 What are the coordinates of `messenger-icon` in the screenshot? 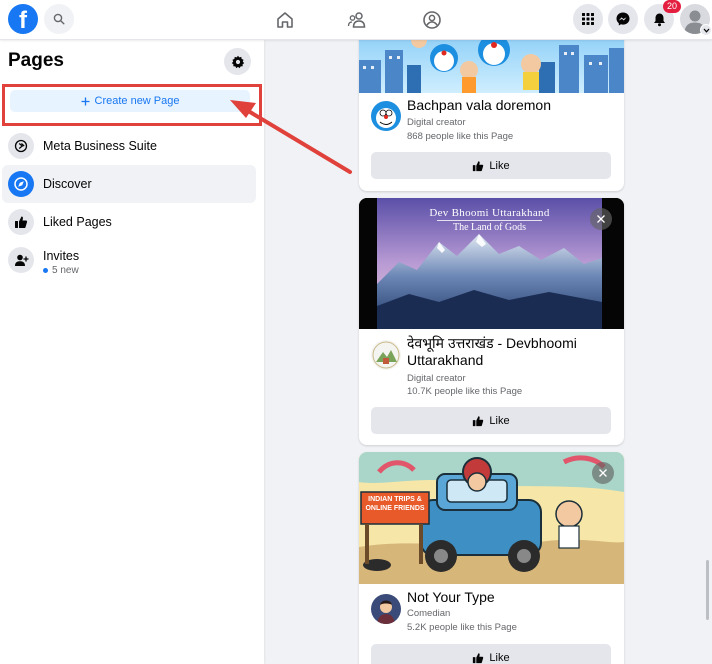 It's located at (623, 19).